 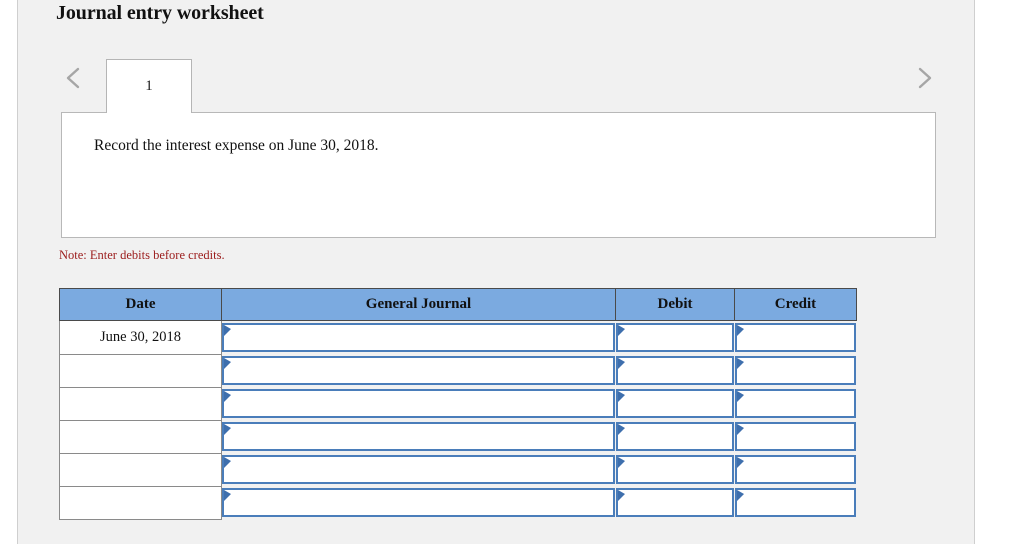 I want to click on column-header-debit: Debit, so click(x=675, y=304).